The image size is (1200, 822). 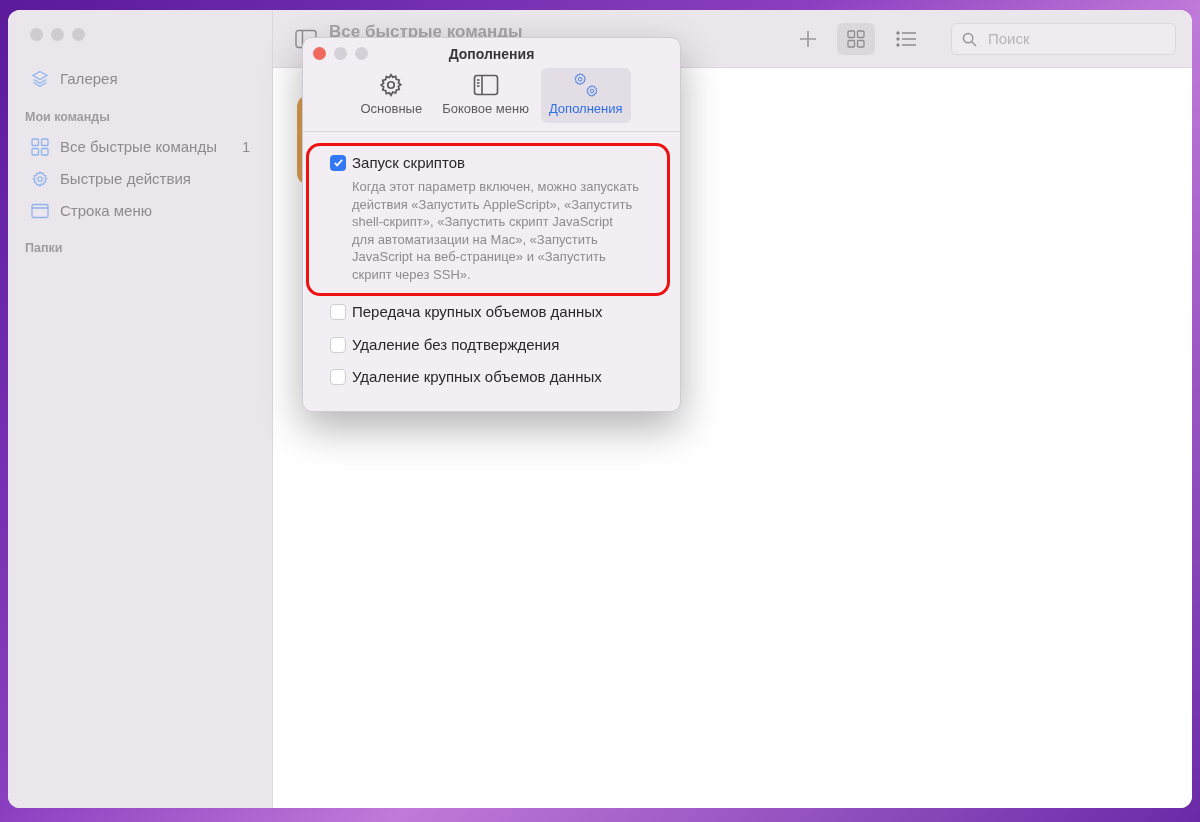 What do you see at coordinates (969, 39) in the screenshot?
I see `search-icon` at bounding box center [969, 39].